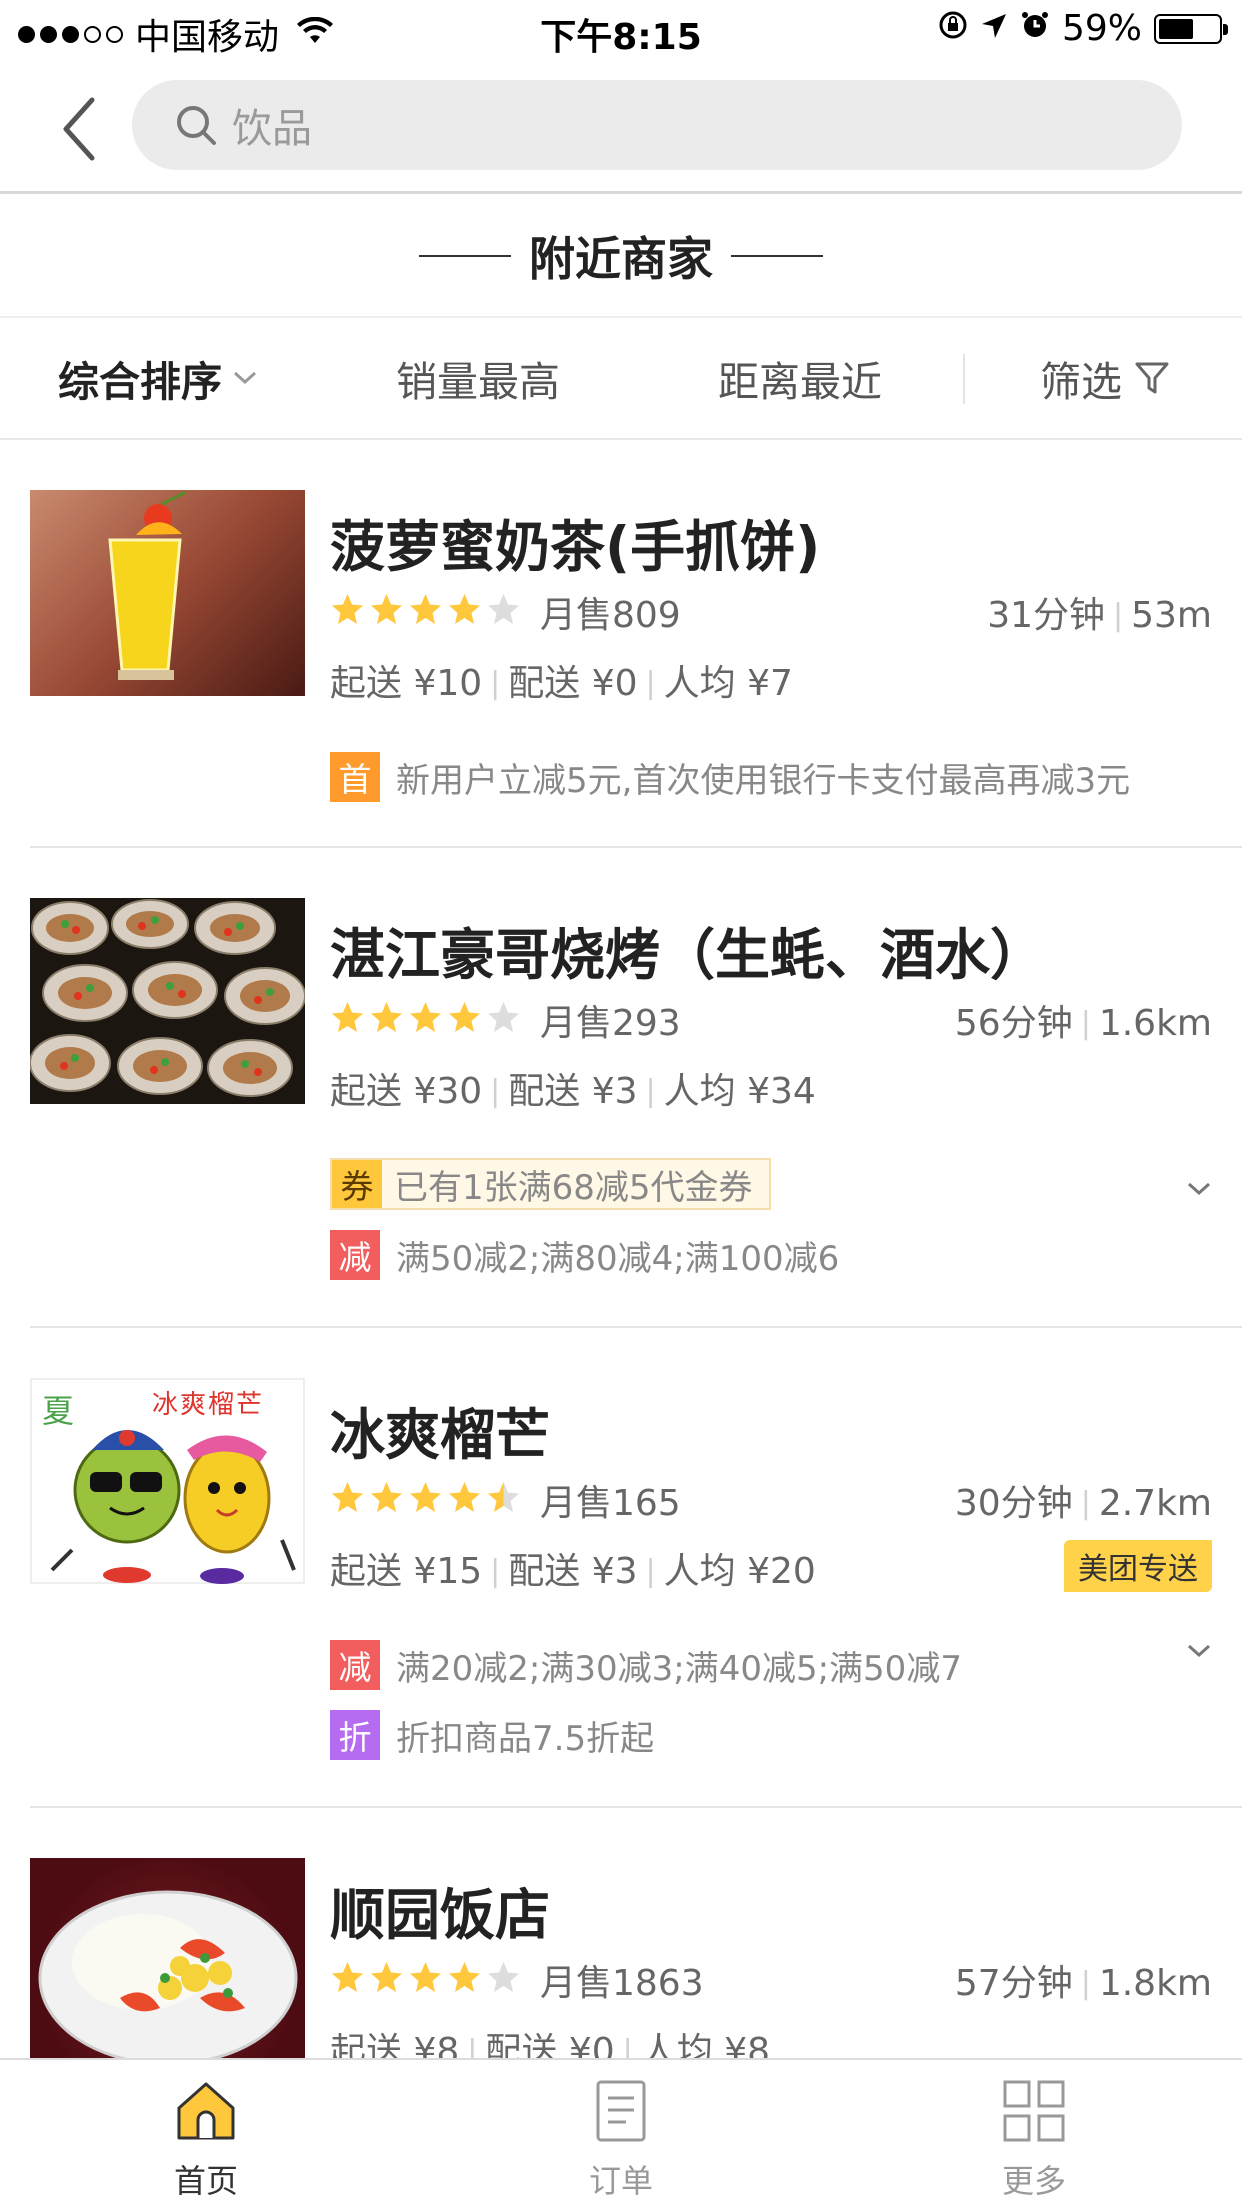  Describe the element at coordinates (1083, 1503) in the screenshot. I see `delivery-time-distance: 30分钟 | 2.7km` at that location.